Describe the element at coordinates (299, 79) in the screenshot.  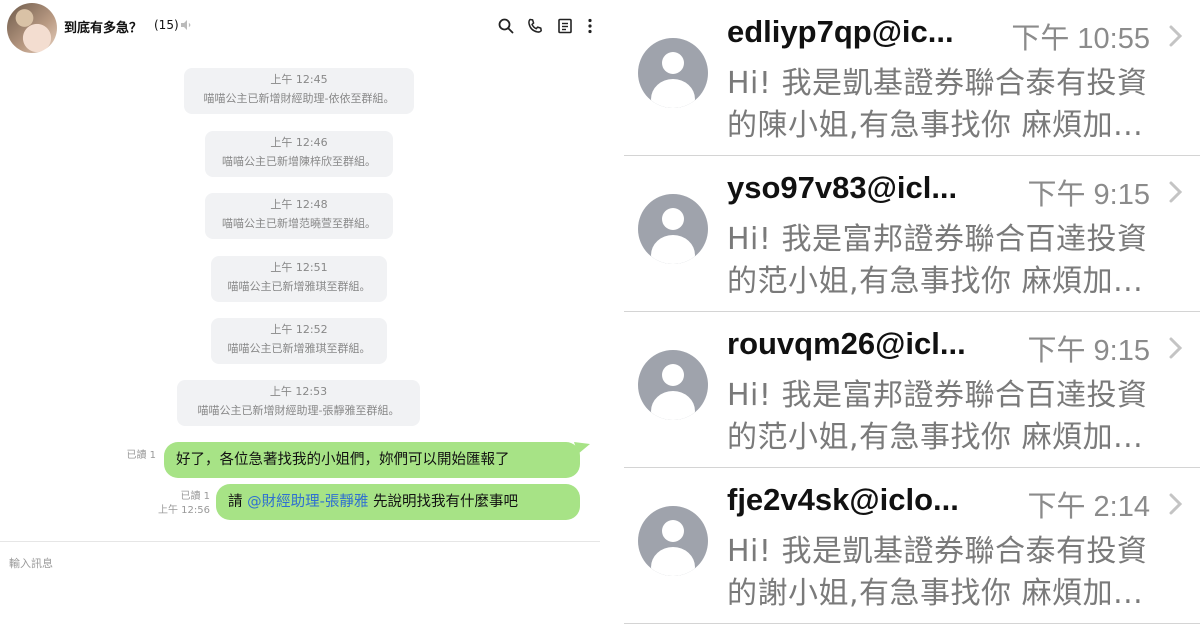
I see `system-message-time: 上午 12:45` at that location.